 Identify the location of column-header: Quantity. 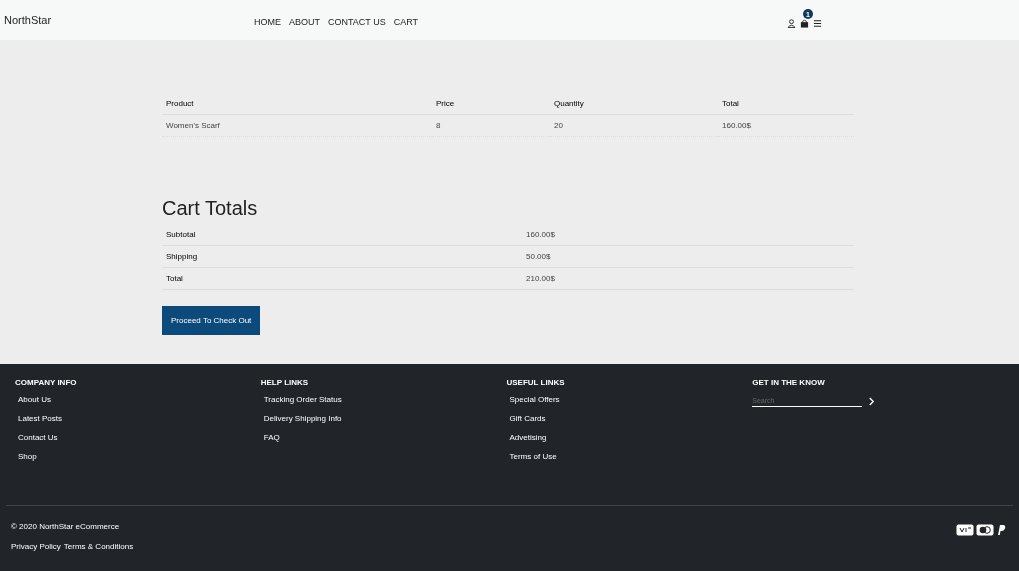
(569, 103).